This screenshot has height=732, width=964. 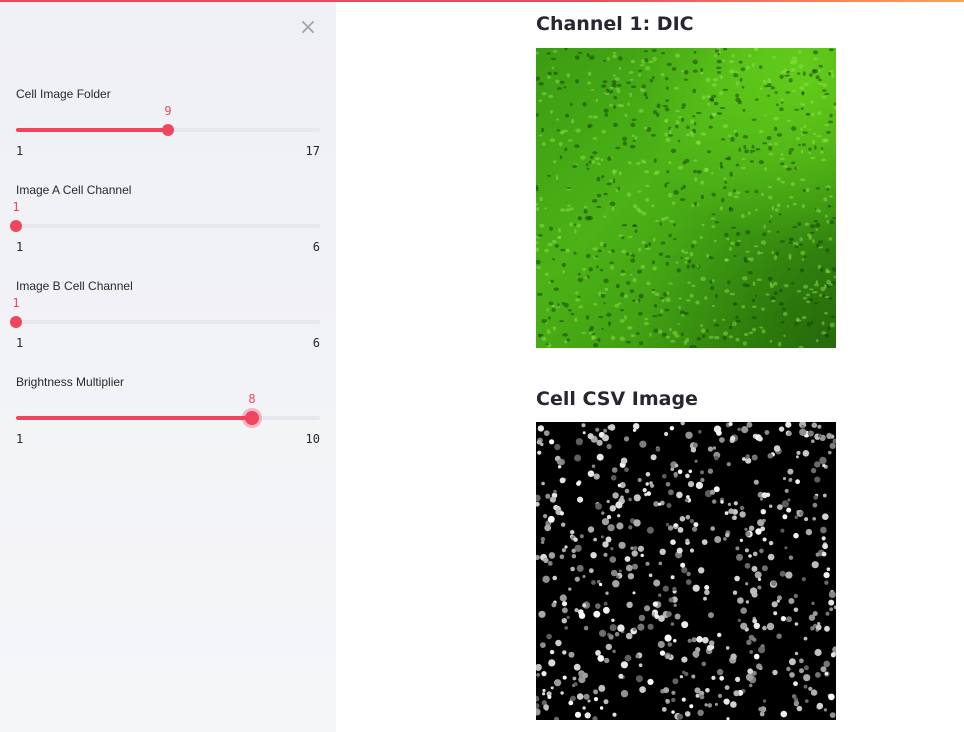 What do you see at coordinates (74, 286) in the screenshot?
I see `slider-label: Image B Cell Channel` at bounding box center [74, 286].